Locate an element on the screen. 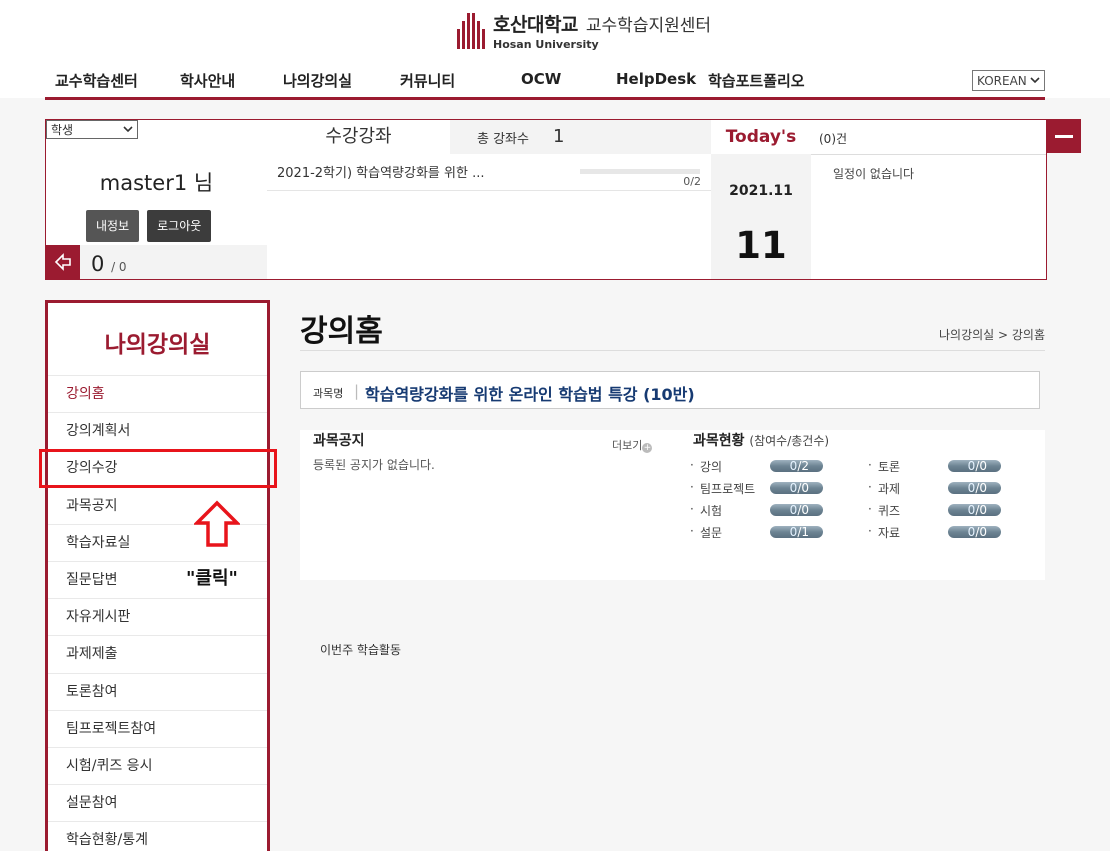  more-link: 더보기+ is located at coordinates (632, 445).